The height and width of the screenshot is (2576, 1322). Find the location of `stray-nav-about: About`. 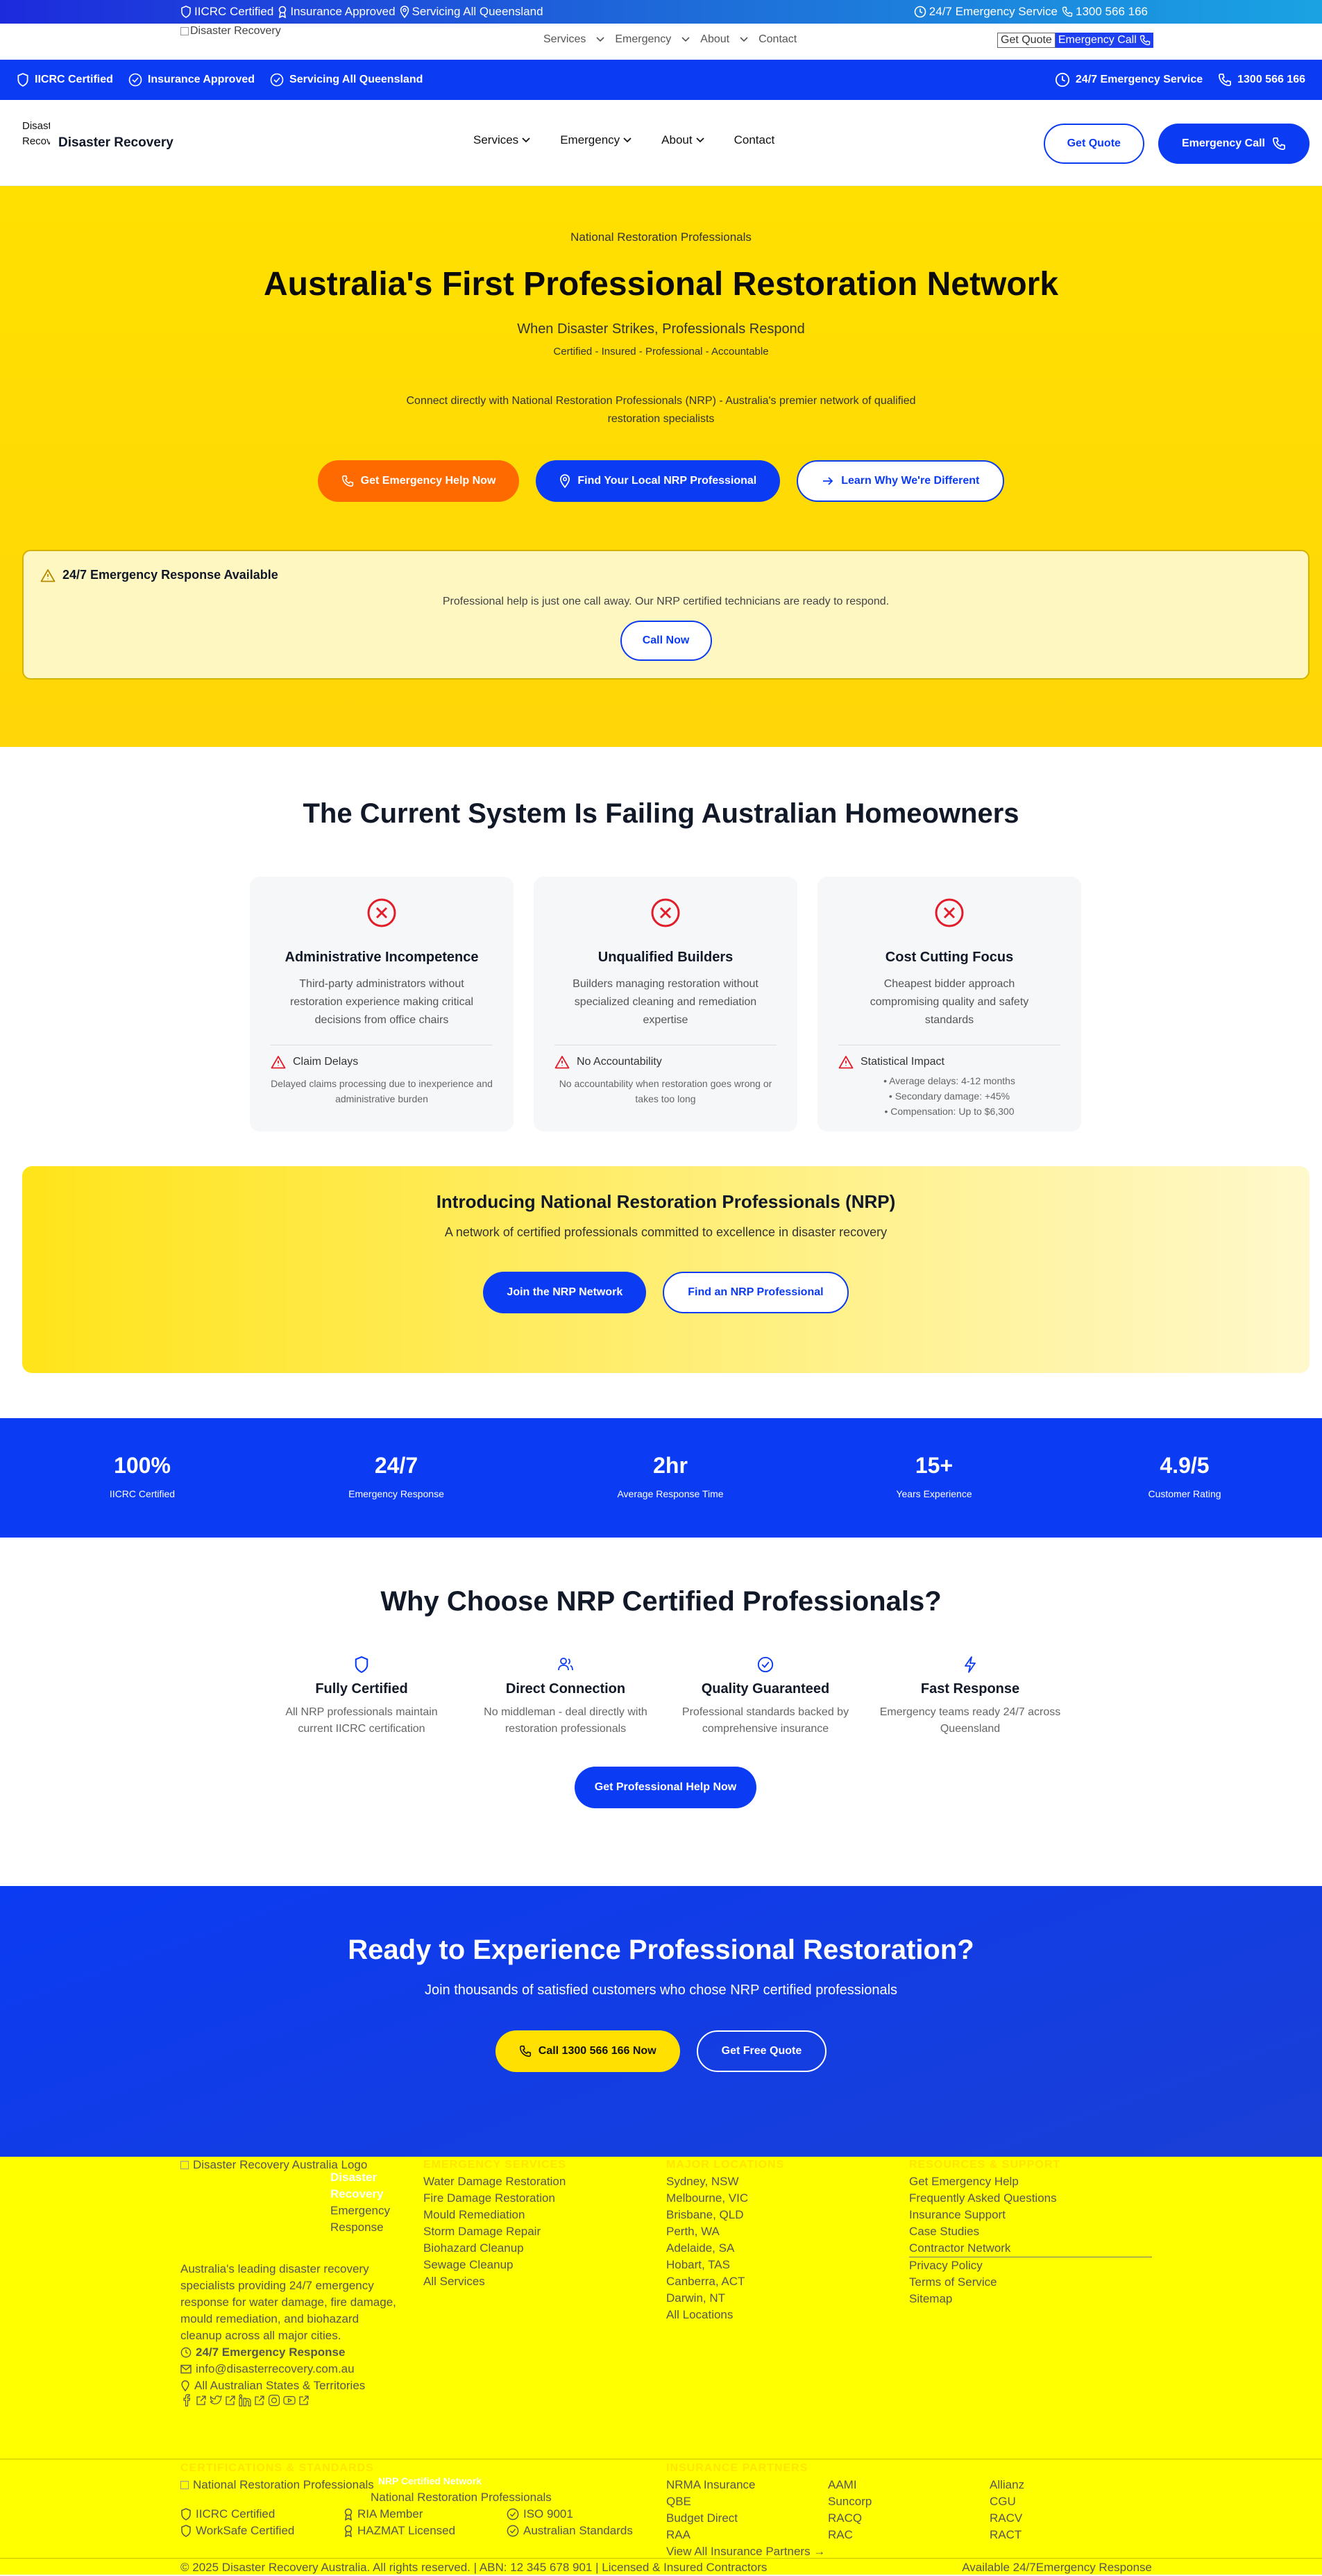

stray-nav-about: About is located at coordinates (725, 39).